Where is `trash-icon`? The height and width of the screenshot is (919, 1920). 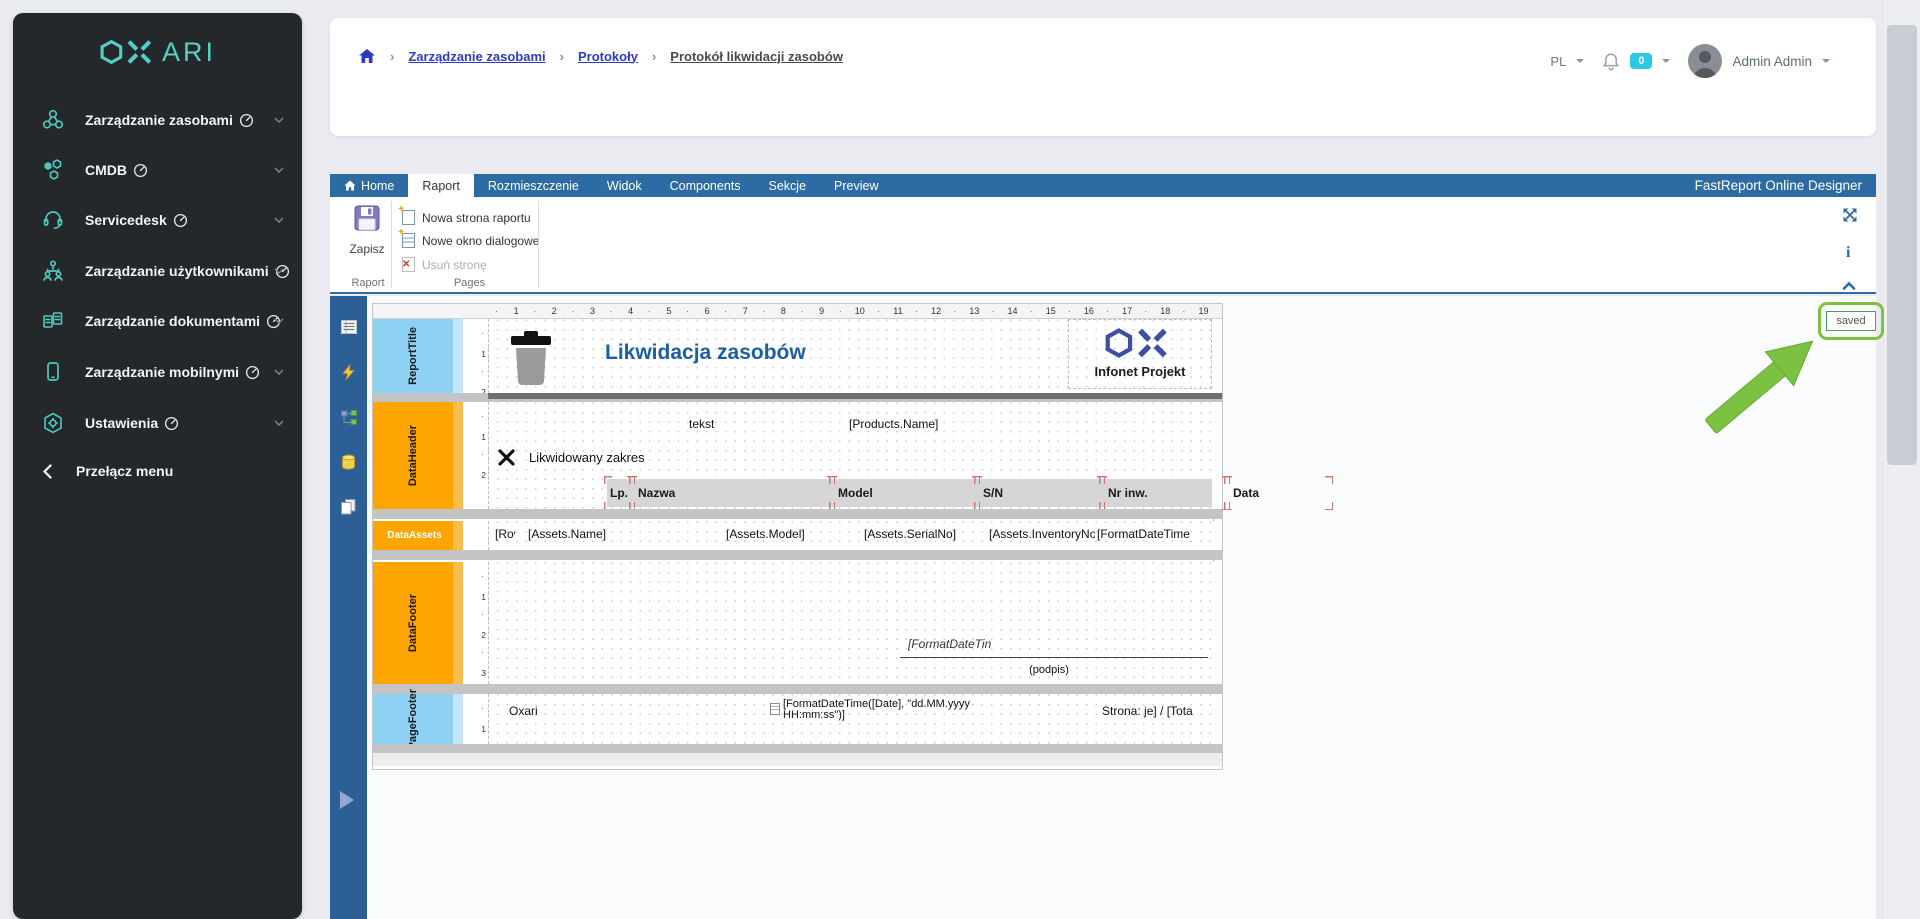 trash-icon is located at coordinates (531, 358).